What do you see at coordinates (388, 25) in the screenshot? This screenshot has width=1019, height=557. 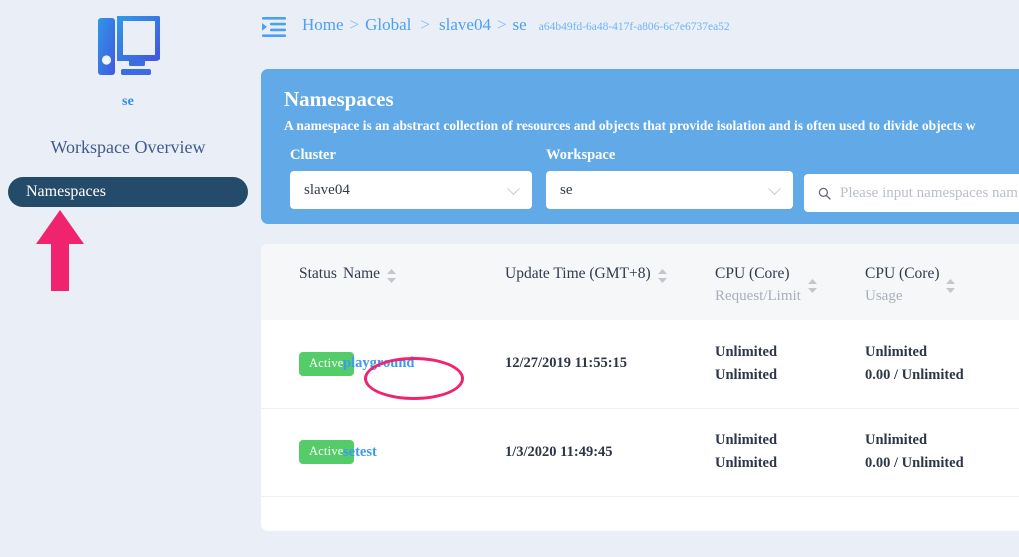 I see `breadcrumb-item-global: Global` at bounding box center [388, 25].